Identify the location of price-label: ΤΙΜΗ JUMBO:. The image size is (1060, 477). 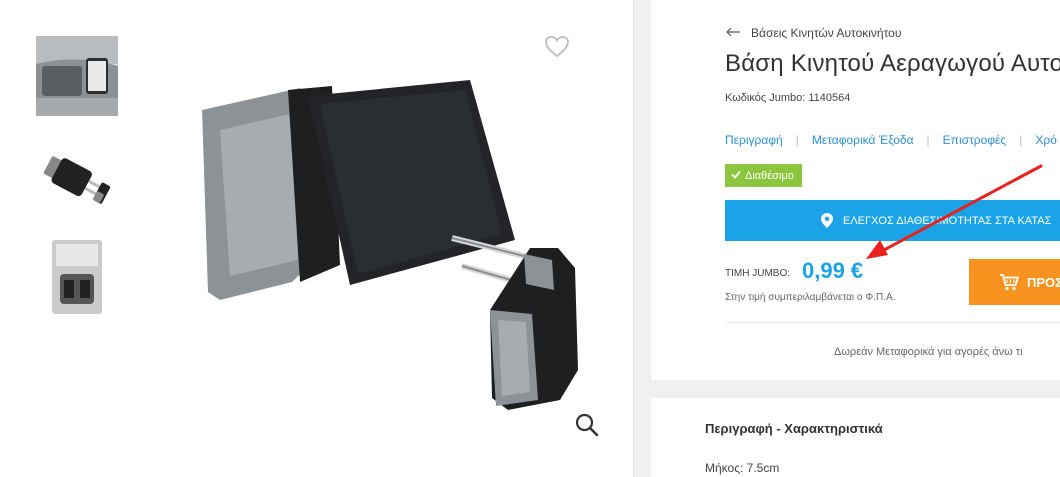
(757, 273).